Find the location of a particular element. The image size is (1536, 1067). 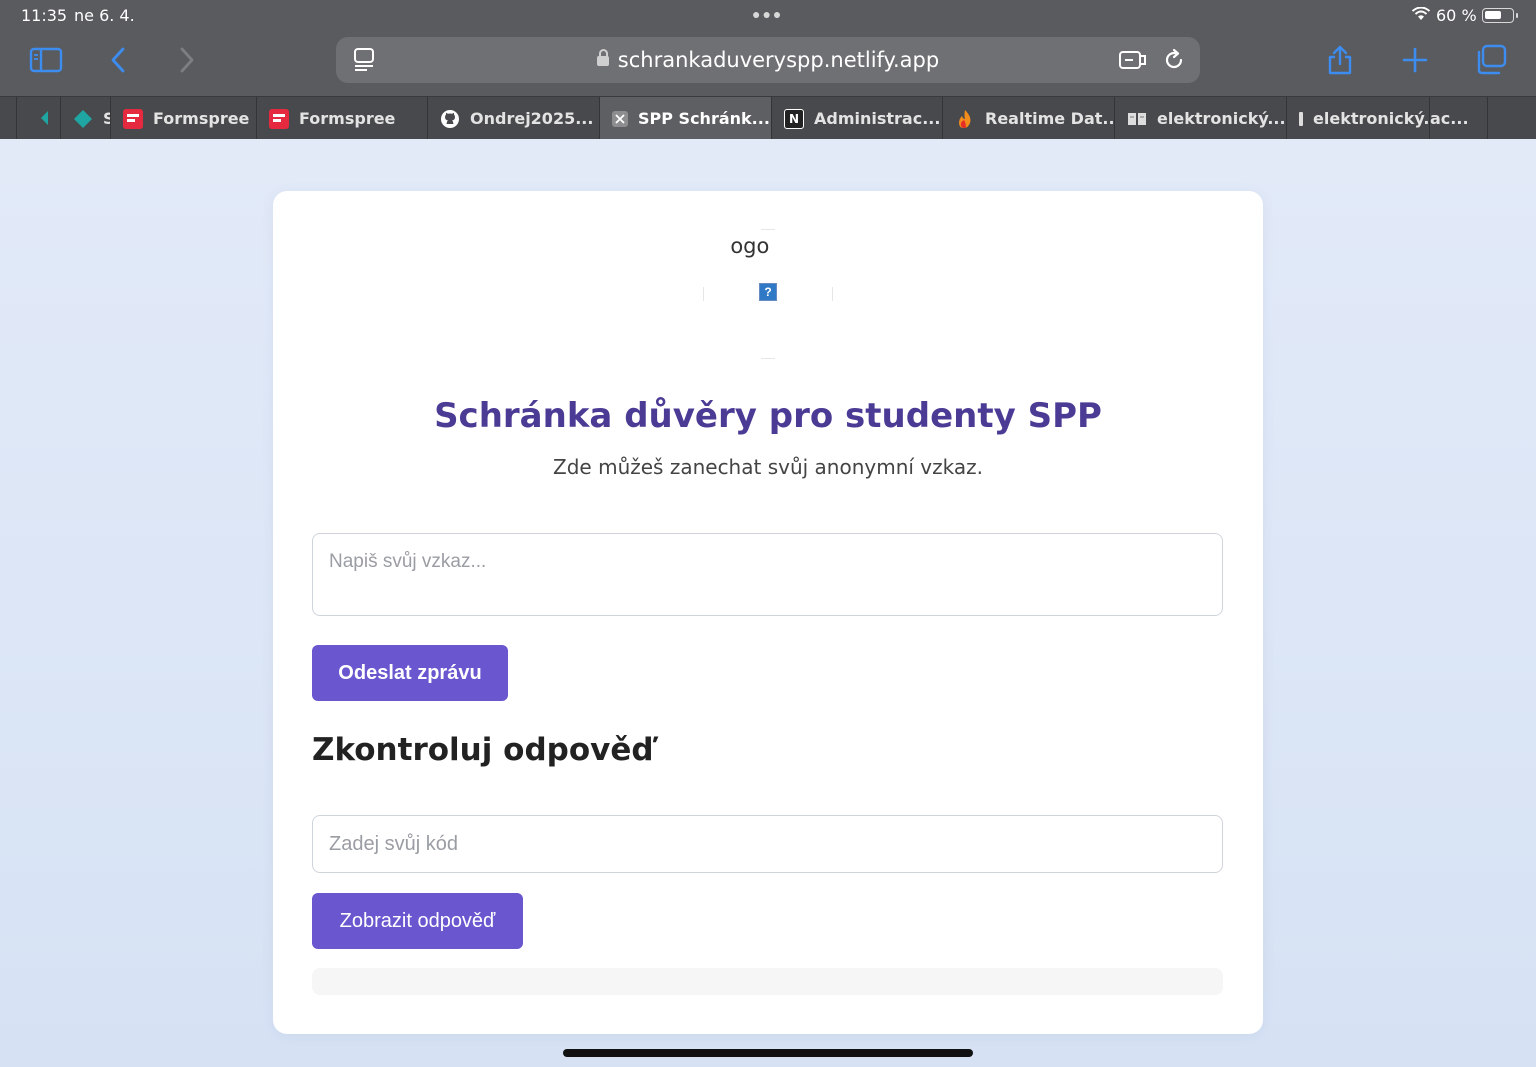

tab-2: Formspree is located at coordinates (341, 118).